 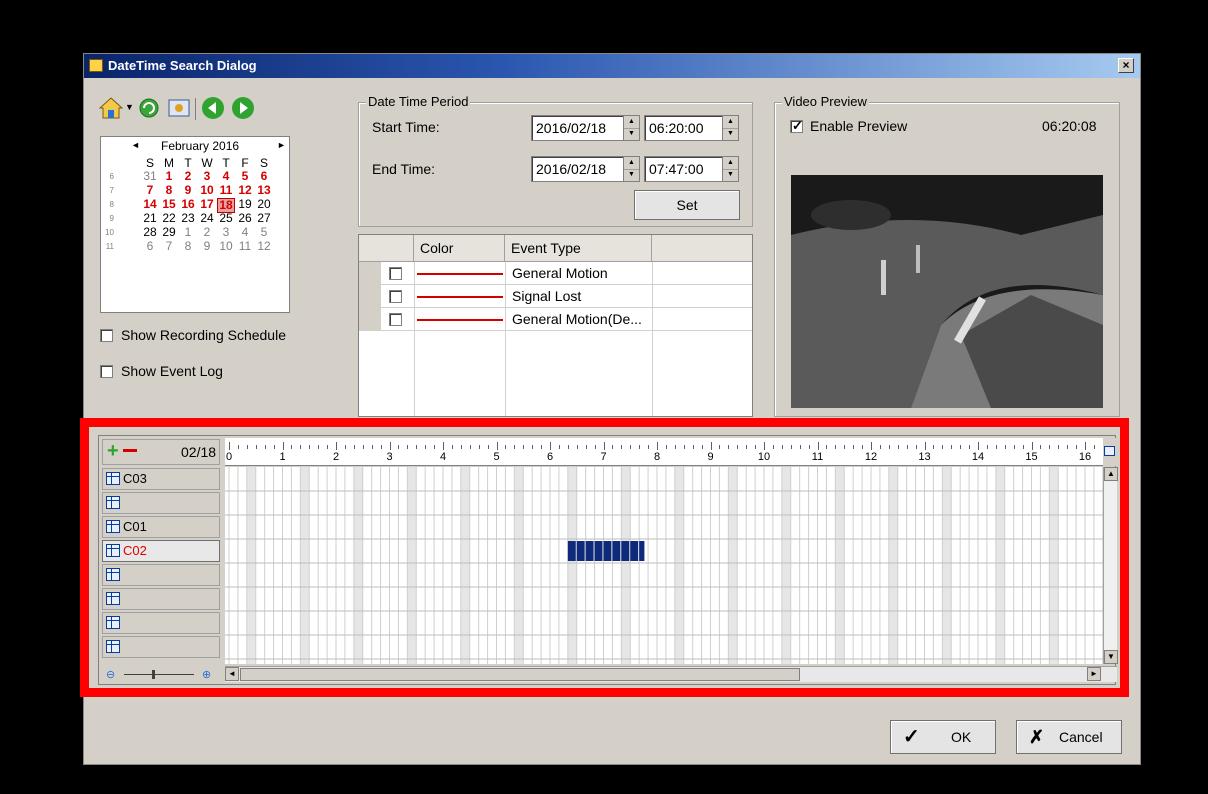 What do you see at coordinates (135, 145) in the screenshot?
I see `prev-month-button: ◄` at bounding box center [135, 145].